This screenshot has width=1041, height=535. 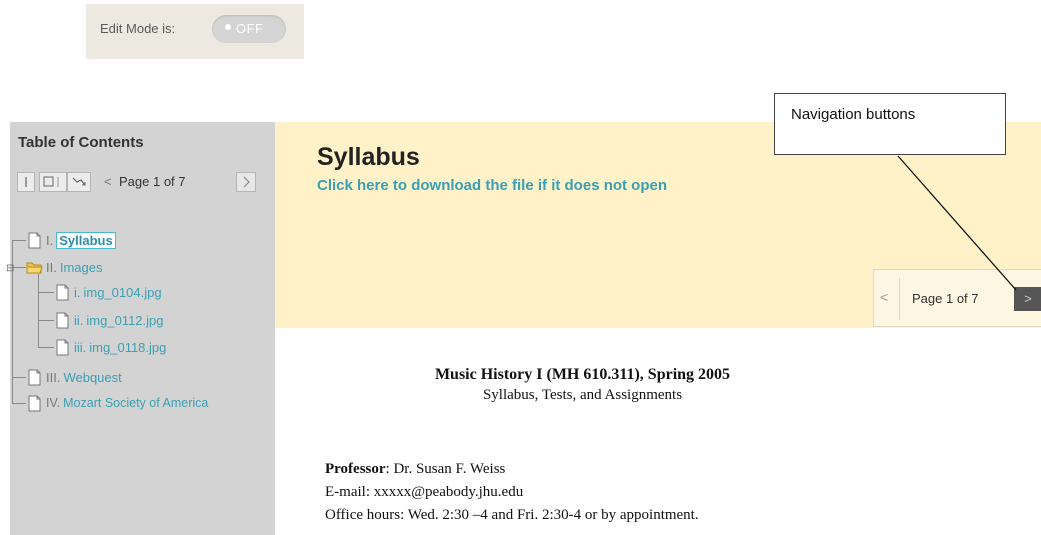 What do you see at coordinates (34, 267) in the screenshot?
I see `folder-icon` at bounding box center [34, 267].